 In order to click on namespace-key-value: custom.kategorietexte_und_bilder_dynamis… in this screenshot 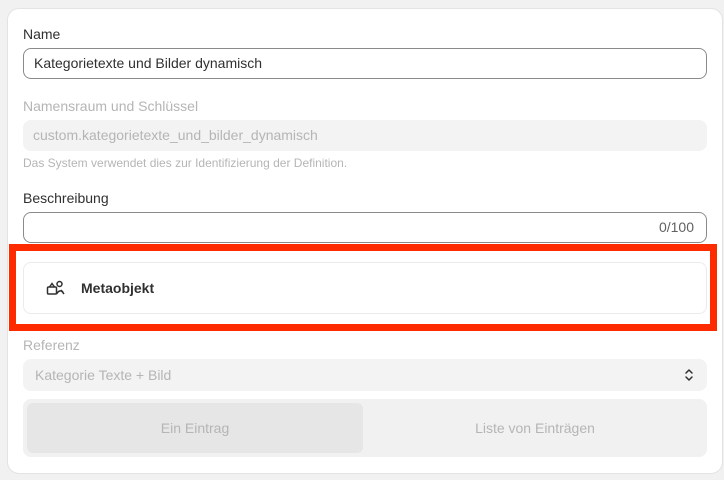, I will do `click(175, 135)`.